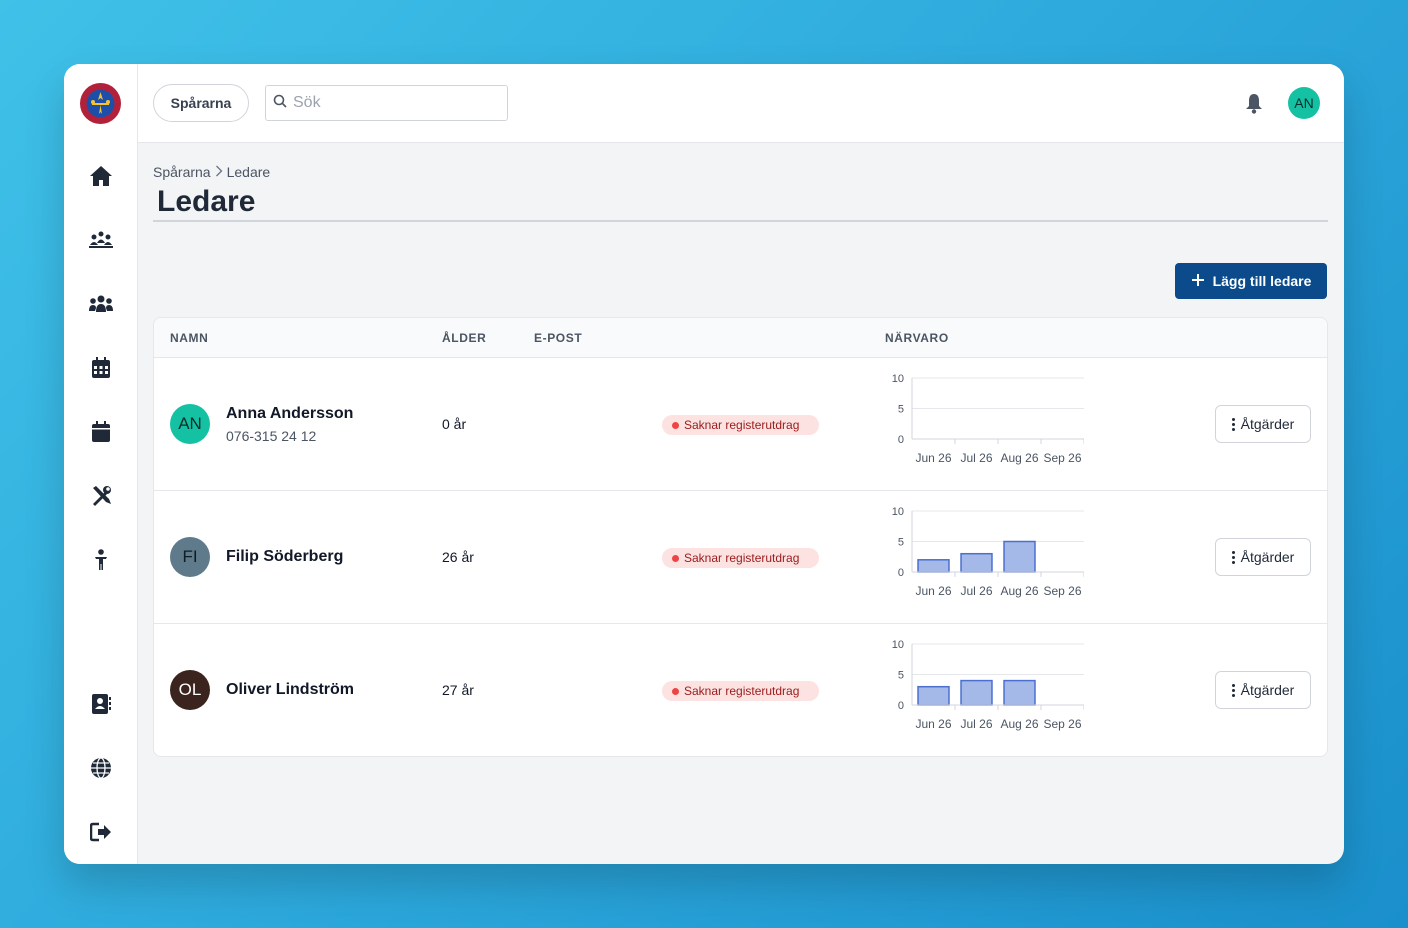 This screenshot has height=928, width=1408. I want to click on search-box, so click(386, 103).